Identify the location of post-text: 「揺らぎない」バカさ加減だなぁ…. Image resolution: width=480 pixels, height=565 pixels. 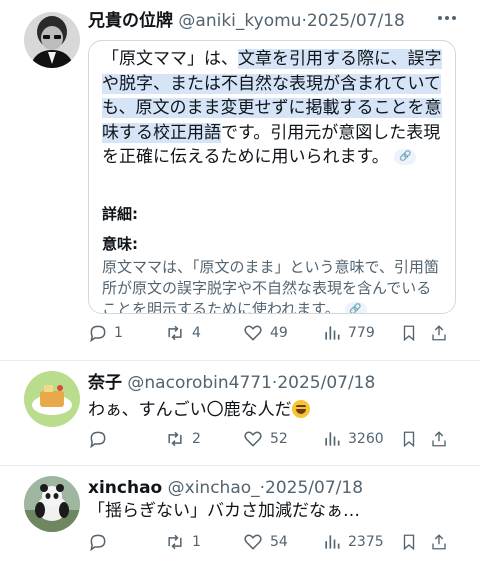
(224, 511).